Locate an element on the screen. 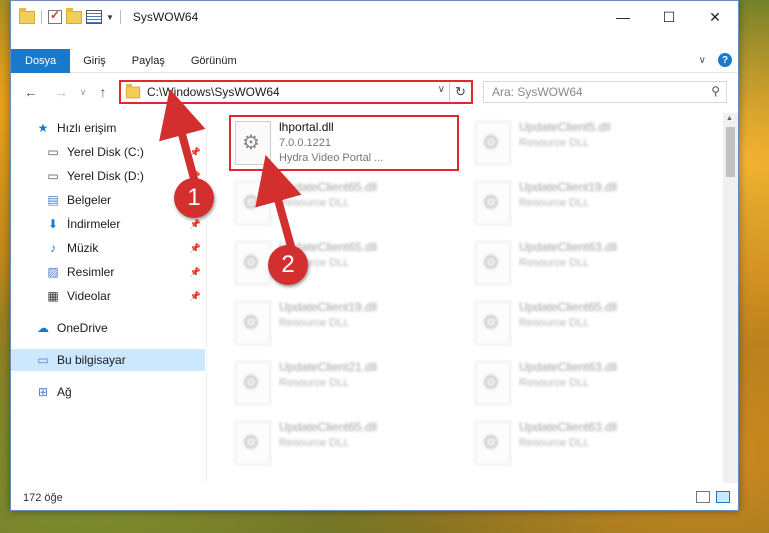 Image resolution: width=769 pixels, height=533 pixels. properties-icon is located at coordinates (94, 17).